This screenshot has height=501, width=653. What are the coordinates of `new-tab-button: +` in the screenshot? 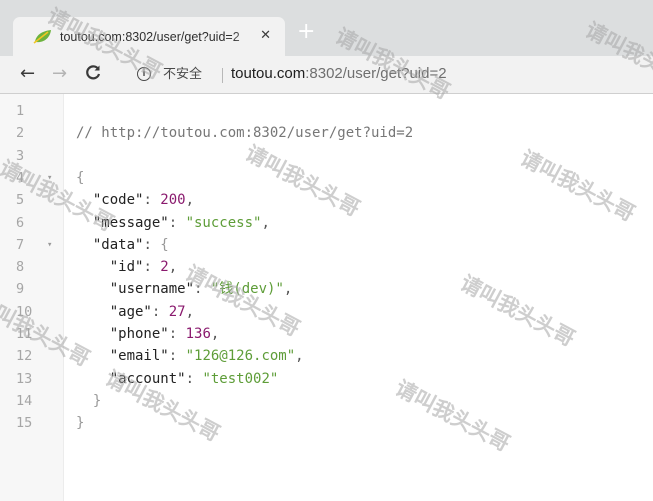 It's located at (306, 32).